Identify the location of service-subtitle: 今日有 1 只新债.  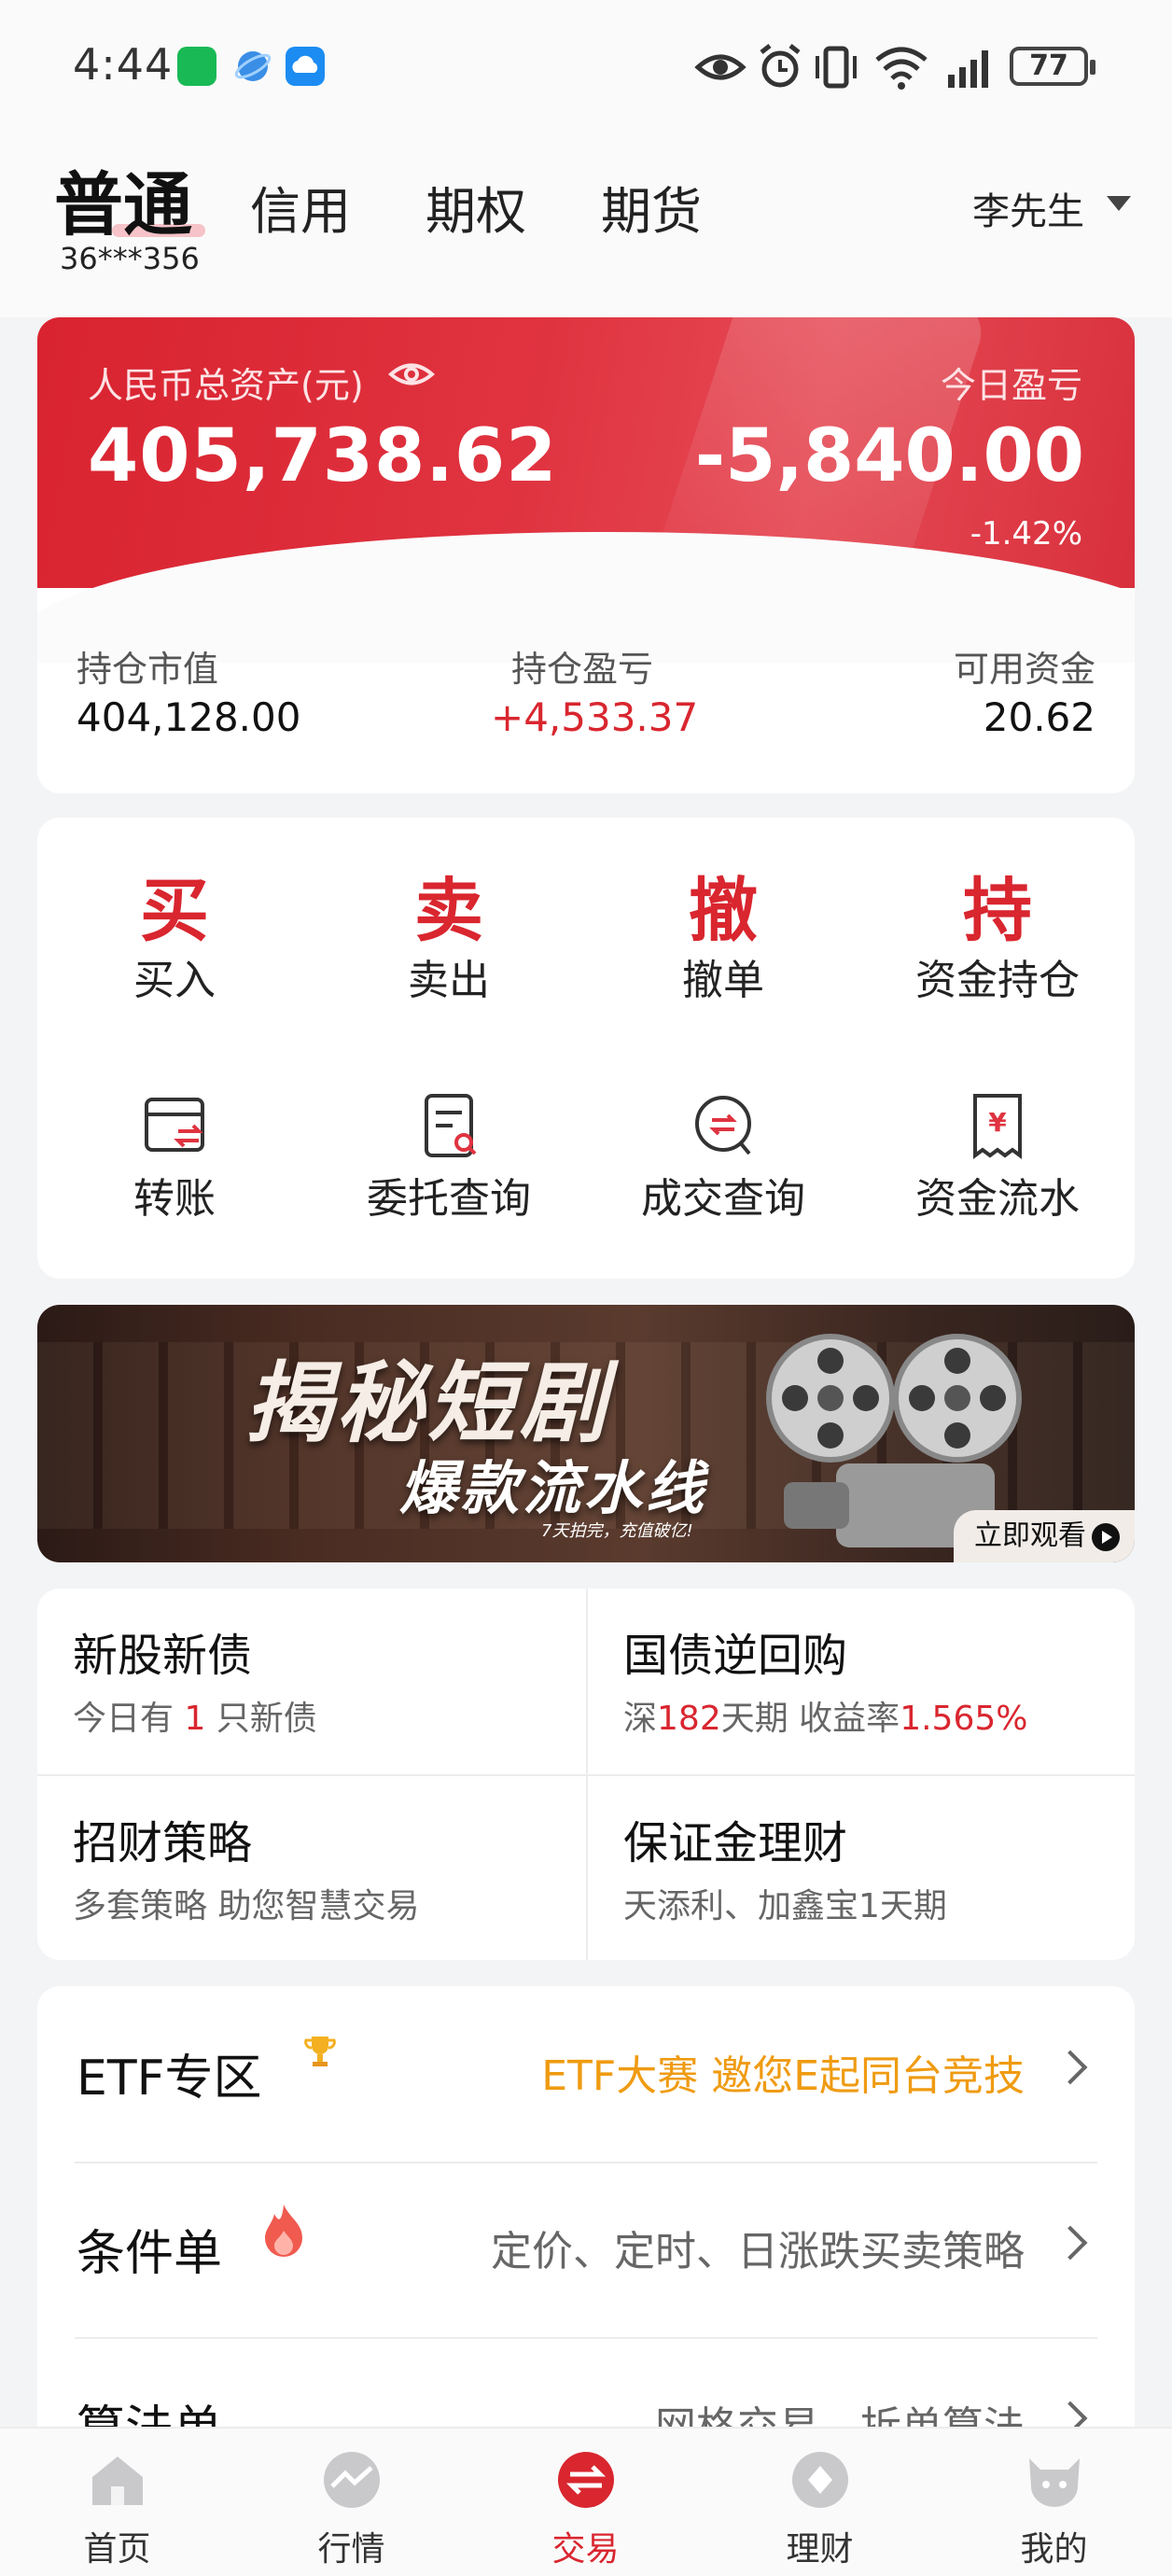
(195, 1719).